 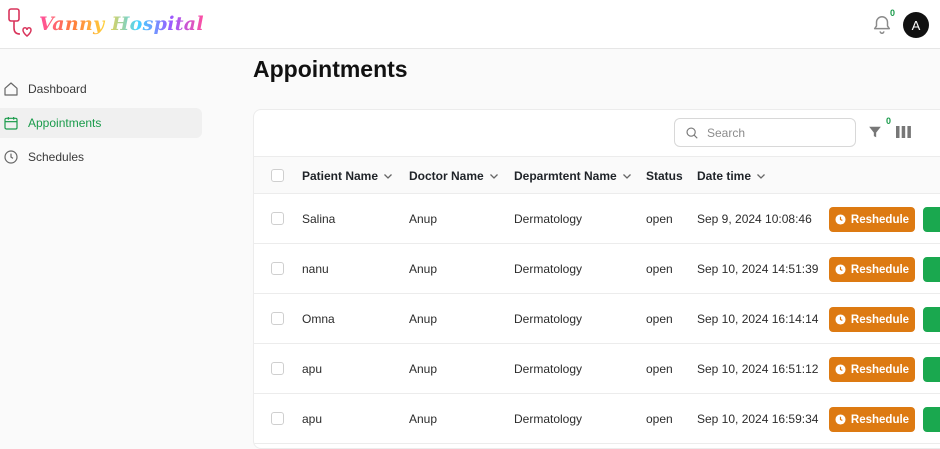 I want to click on column-header-patient: Patient Name, so click(x=347, y=176).